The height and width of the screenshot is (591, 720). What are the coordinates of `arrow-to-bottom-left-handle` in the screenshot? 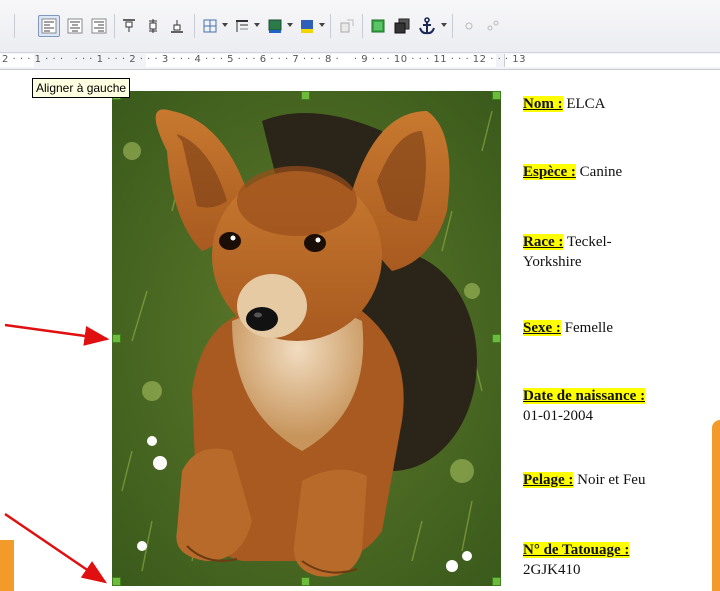 It's located at (56, 548).